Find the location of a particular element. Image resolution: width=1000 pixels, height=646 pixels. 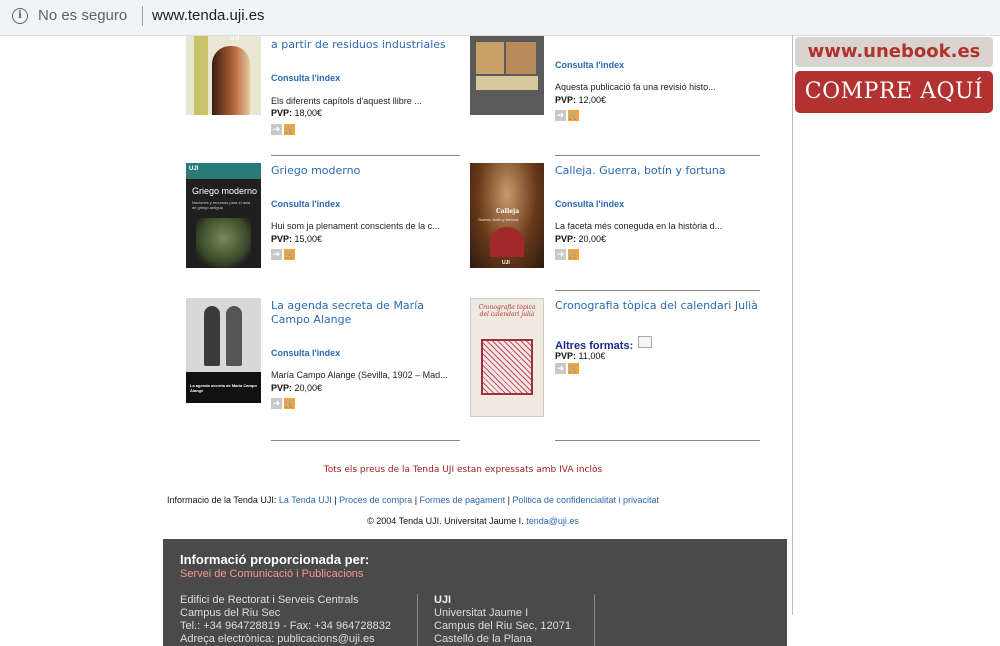

url-text: www.tenda.uji.es is located at coordinates (208, 15).